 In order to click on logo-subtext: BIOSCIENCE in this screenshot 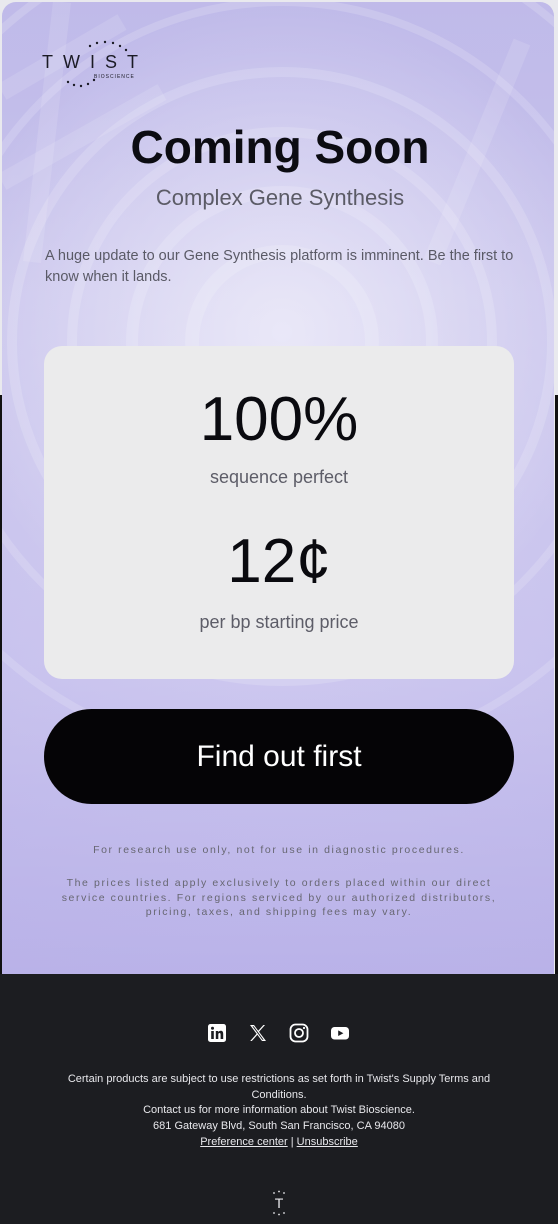, I will do `click(114, 77)`.